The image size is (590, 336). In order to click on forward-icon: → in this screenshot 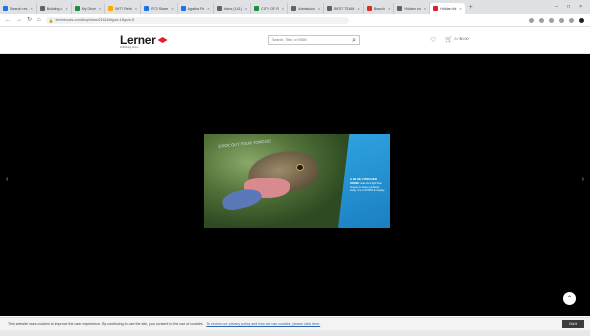, I will do `click(19, 20)`.